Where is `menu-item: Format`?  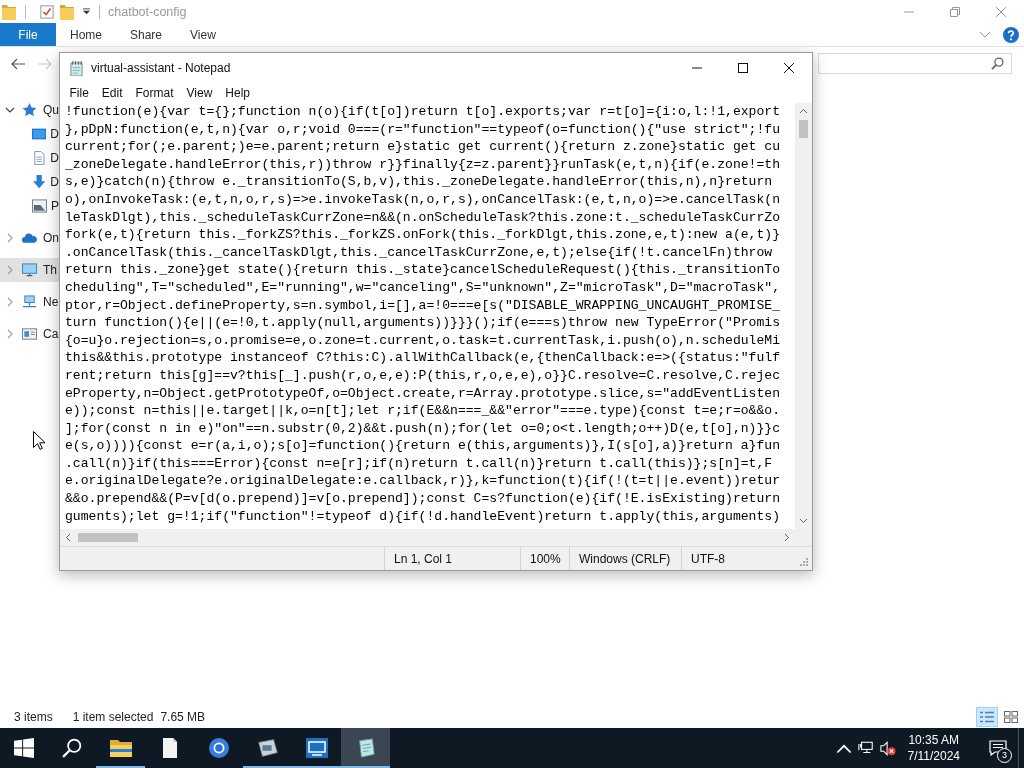 menu-item: Format is located at coordinates (155, 93).